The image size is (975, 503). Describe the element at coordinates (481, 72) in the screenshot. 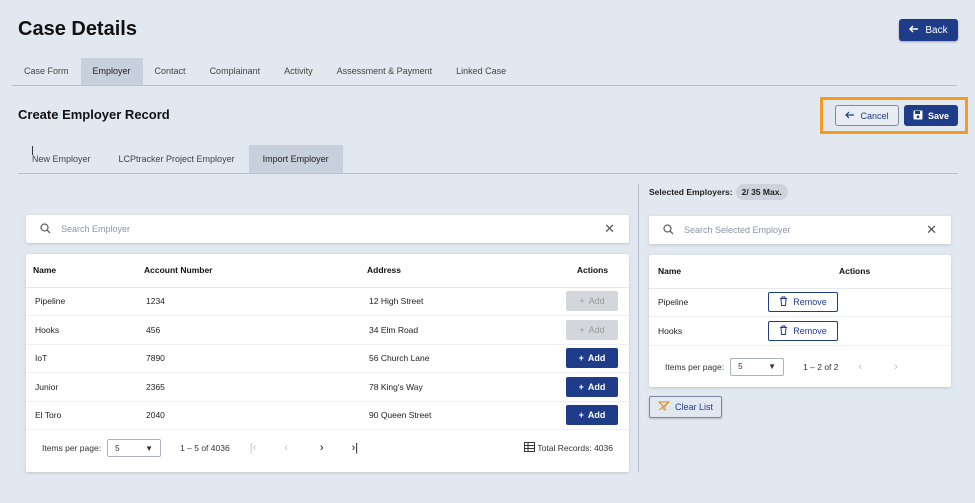

I see `tab-linked-case: Linked Case` at that location.